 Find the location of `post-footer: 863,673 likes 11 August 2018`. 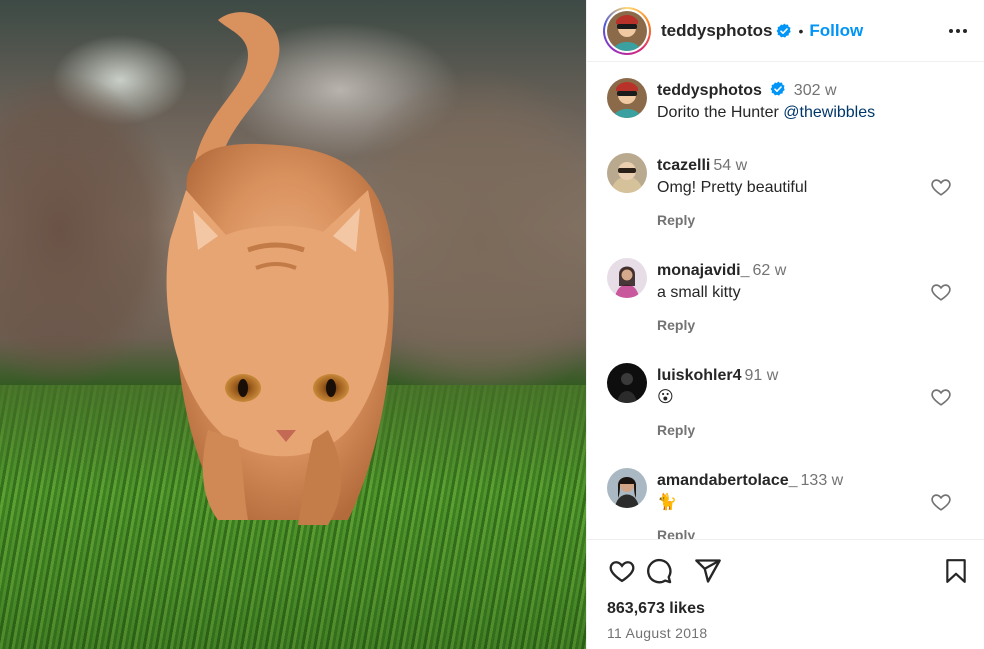

post-footer: 863,673 likes 11 August 2018 is located at coordinates (785, 594).